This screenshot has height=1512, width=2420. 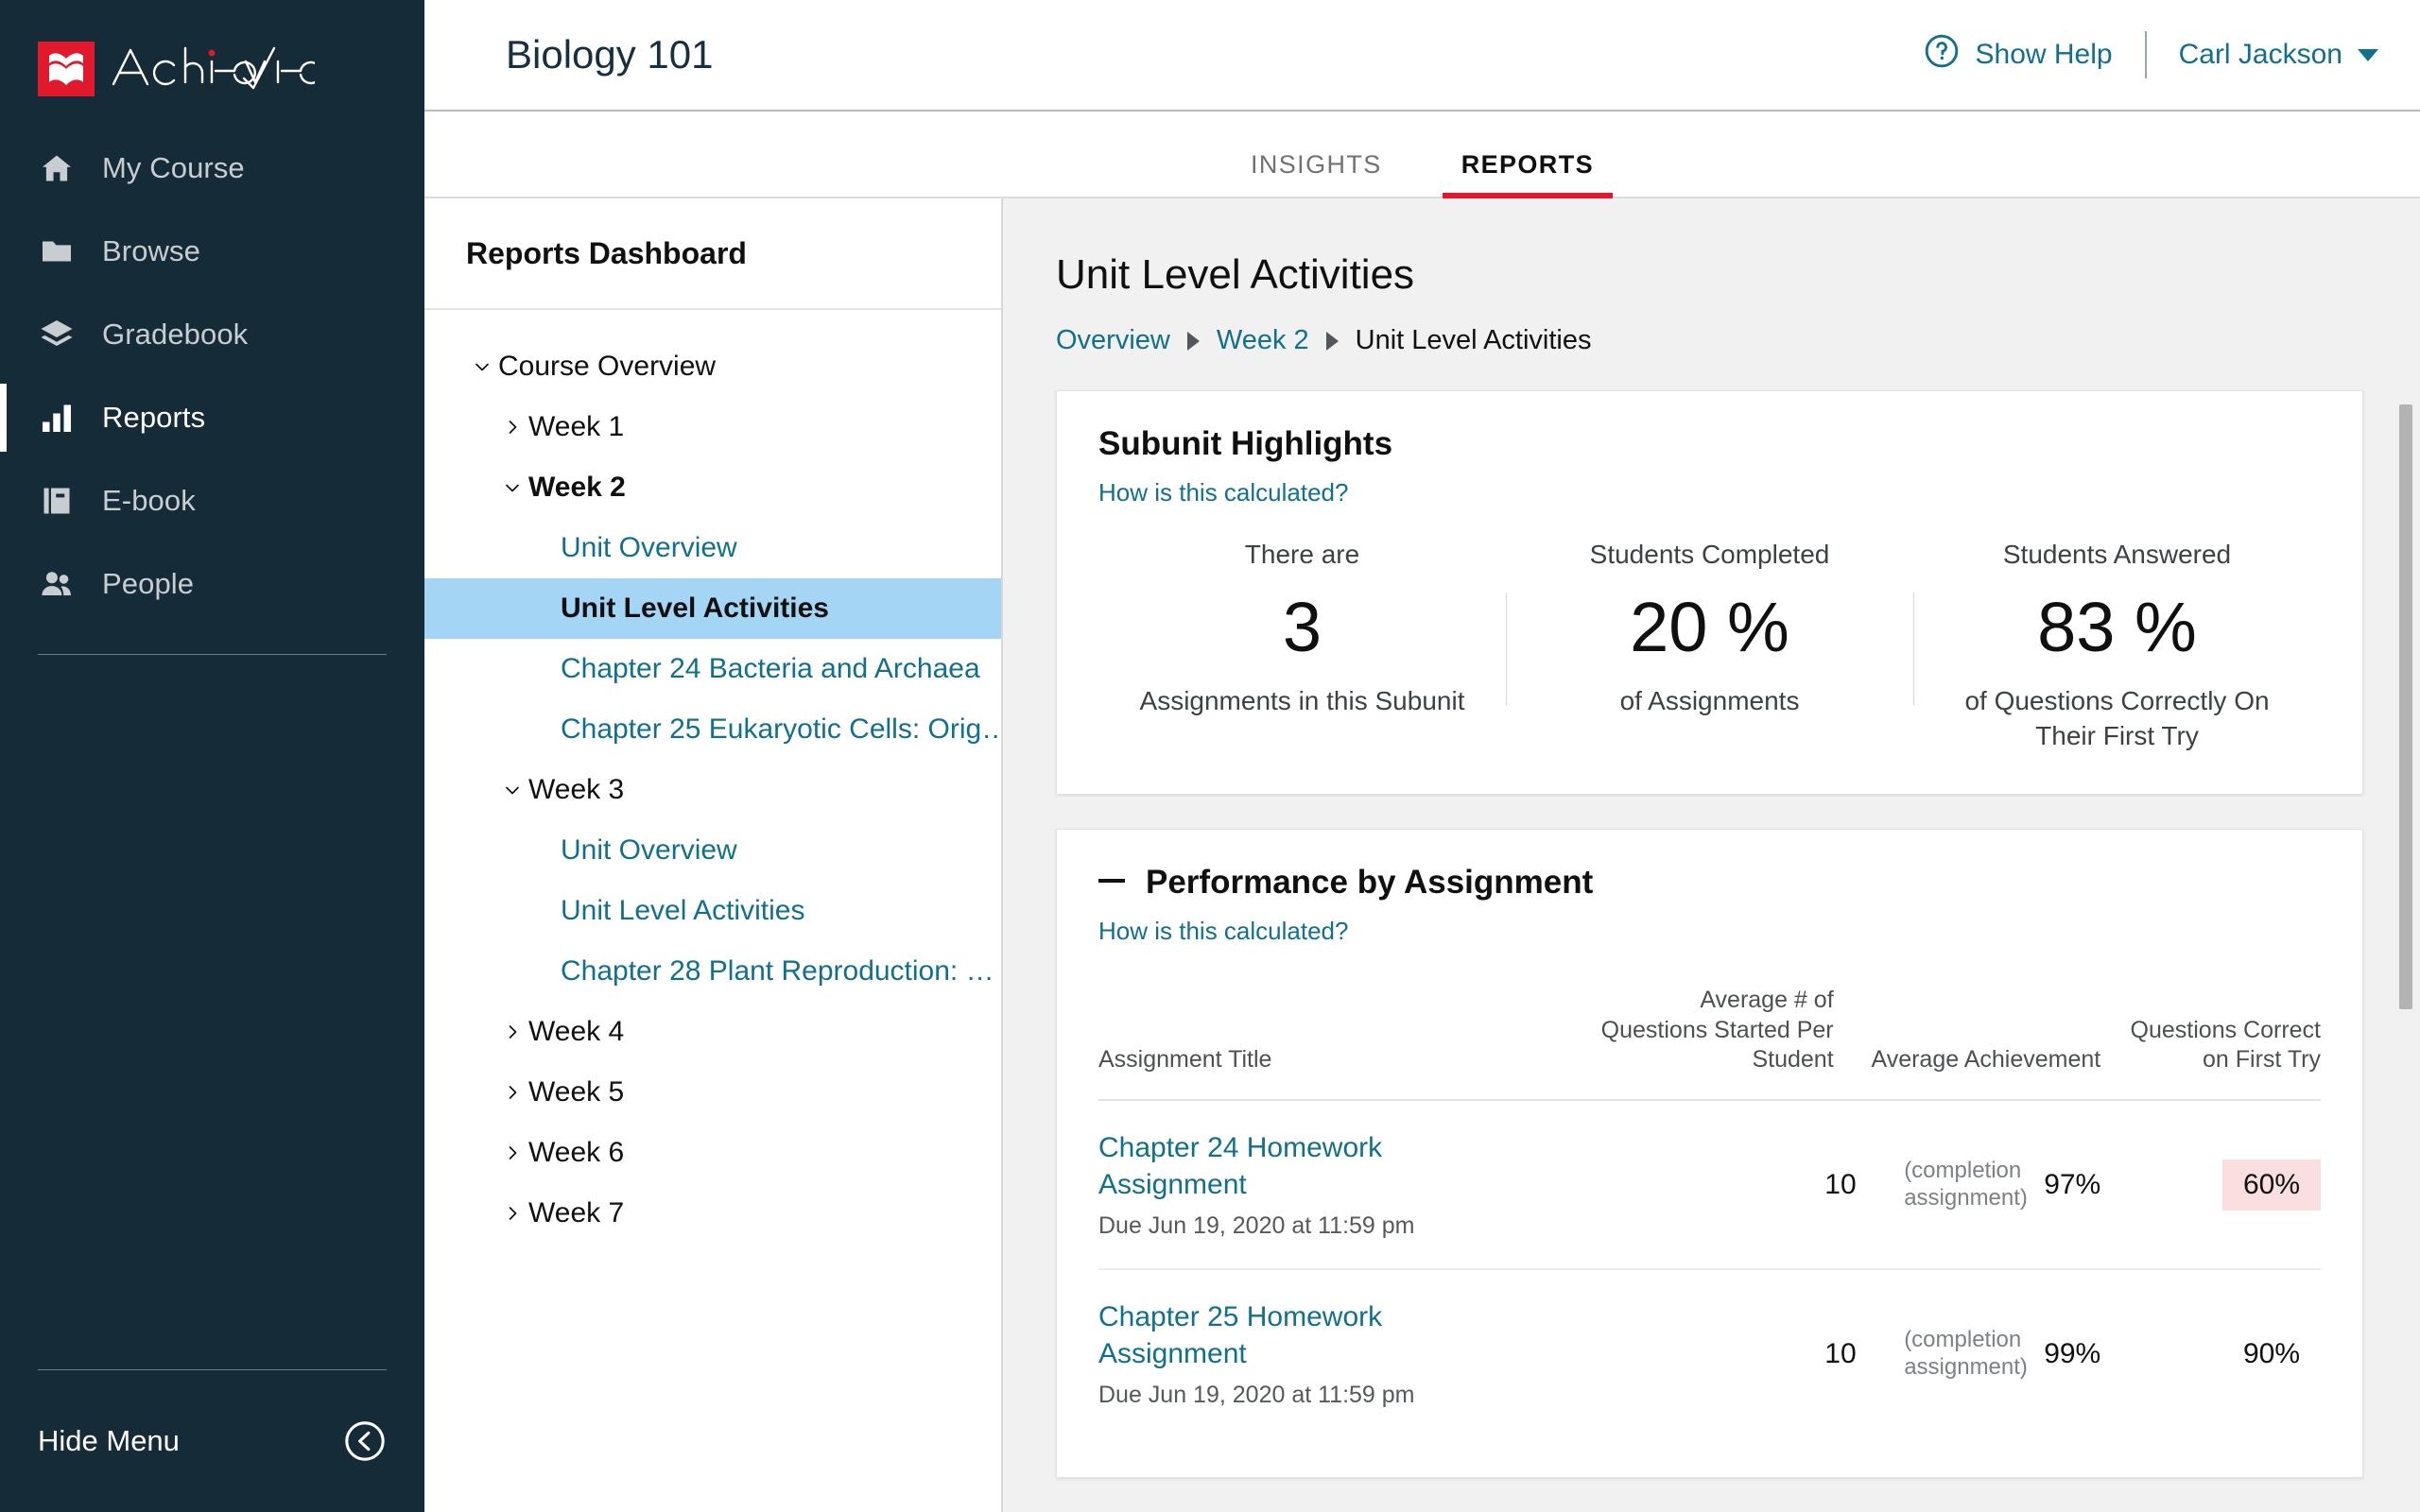 I want to click on tree-node-label: Week 2, so click(x=577, y=487).